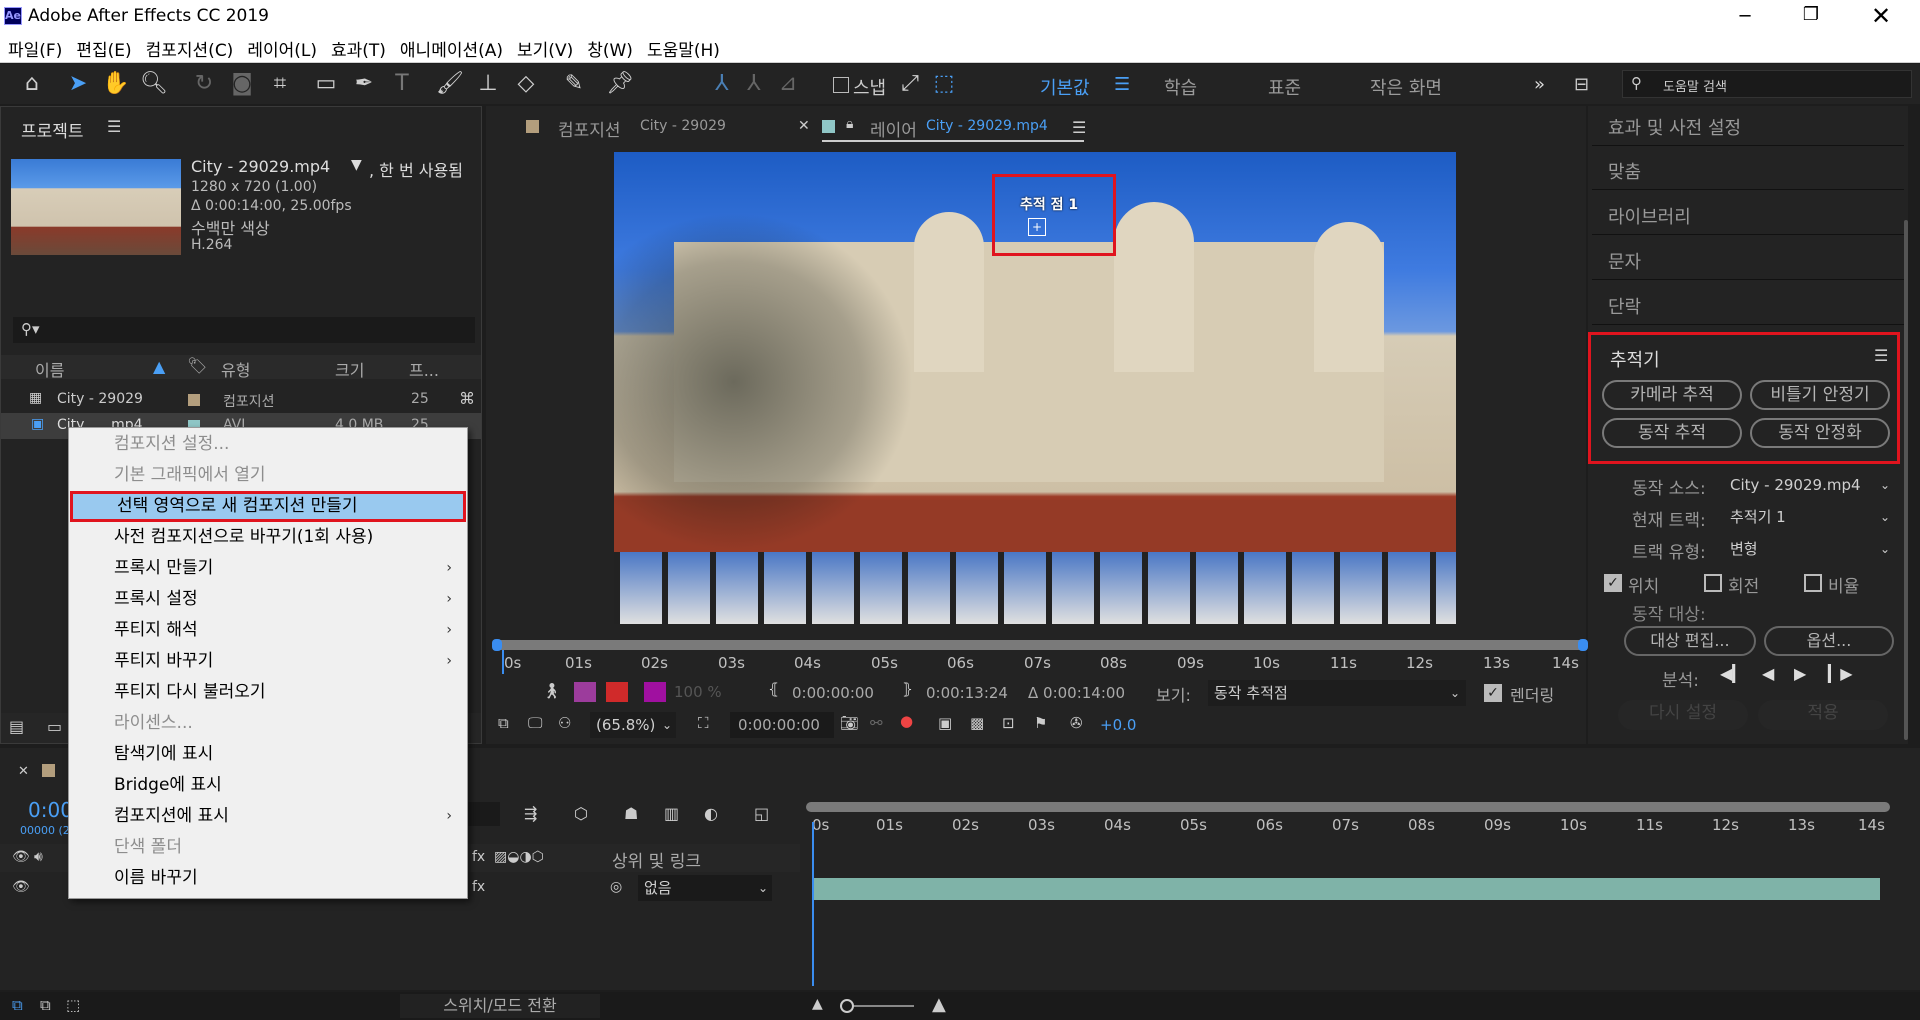 This screenshot has height=1020, width=1920. I want to click on snap-checkbox, so click(841, 85).